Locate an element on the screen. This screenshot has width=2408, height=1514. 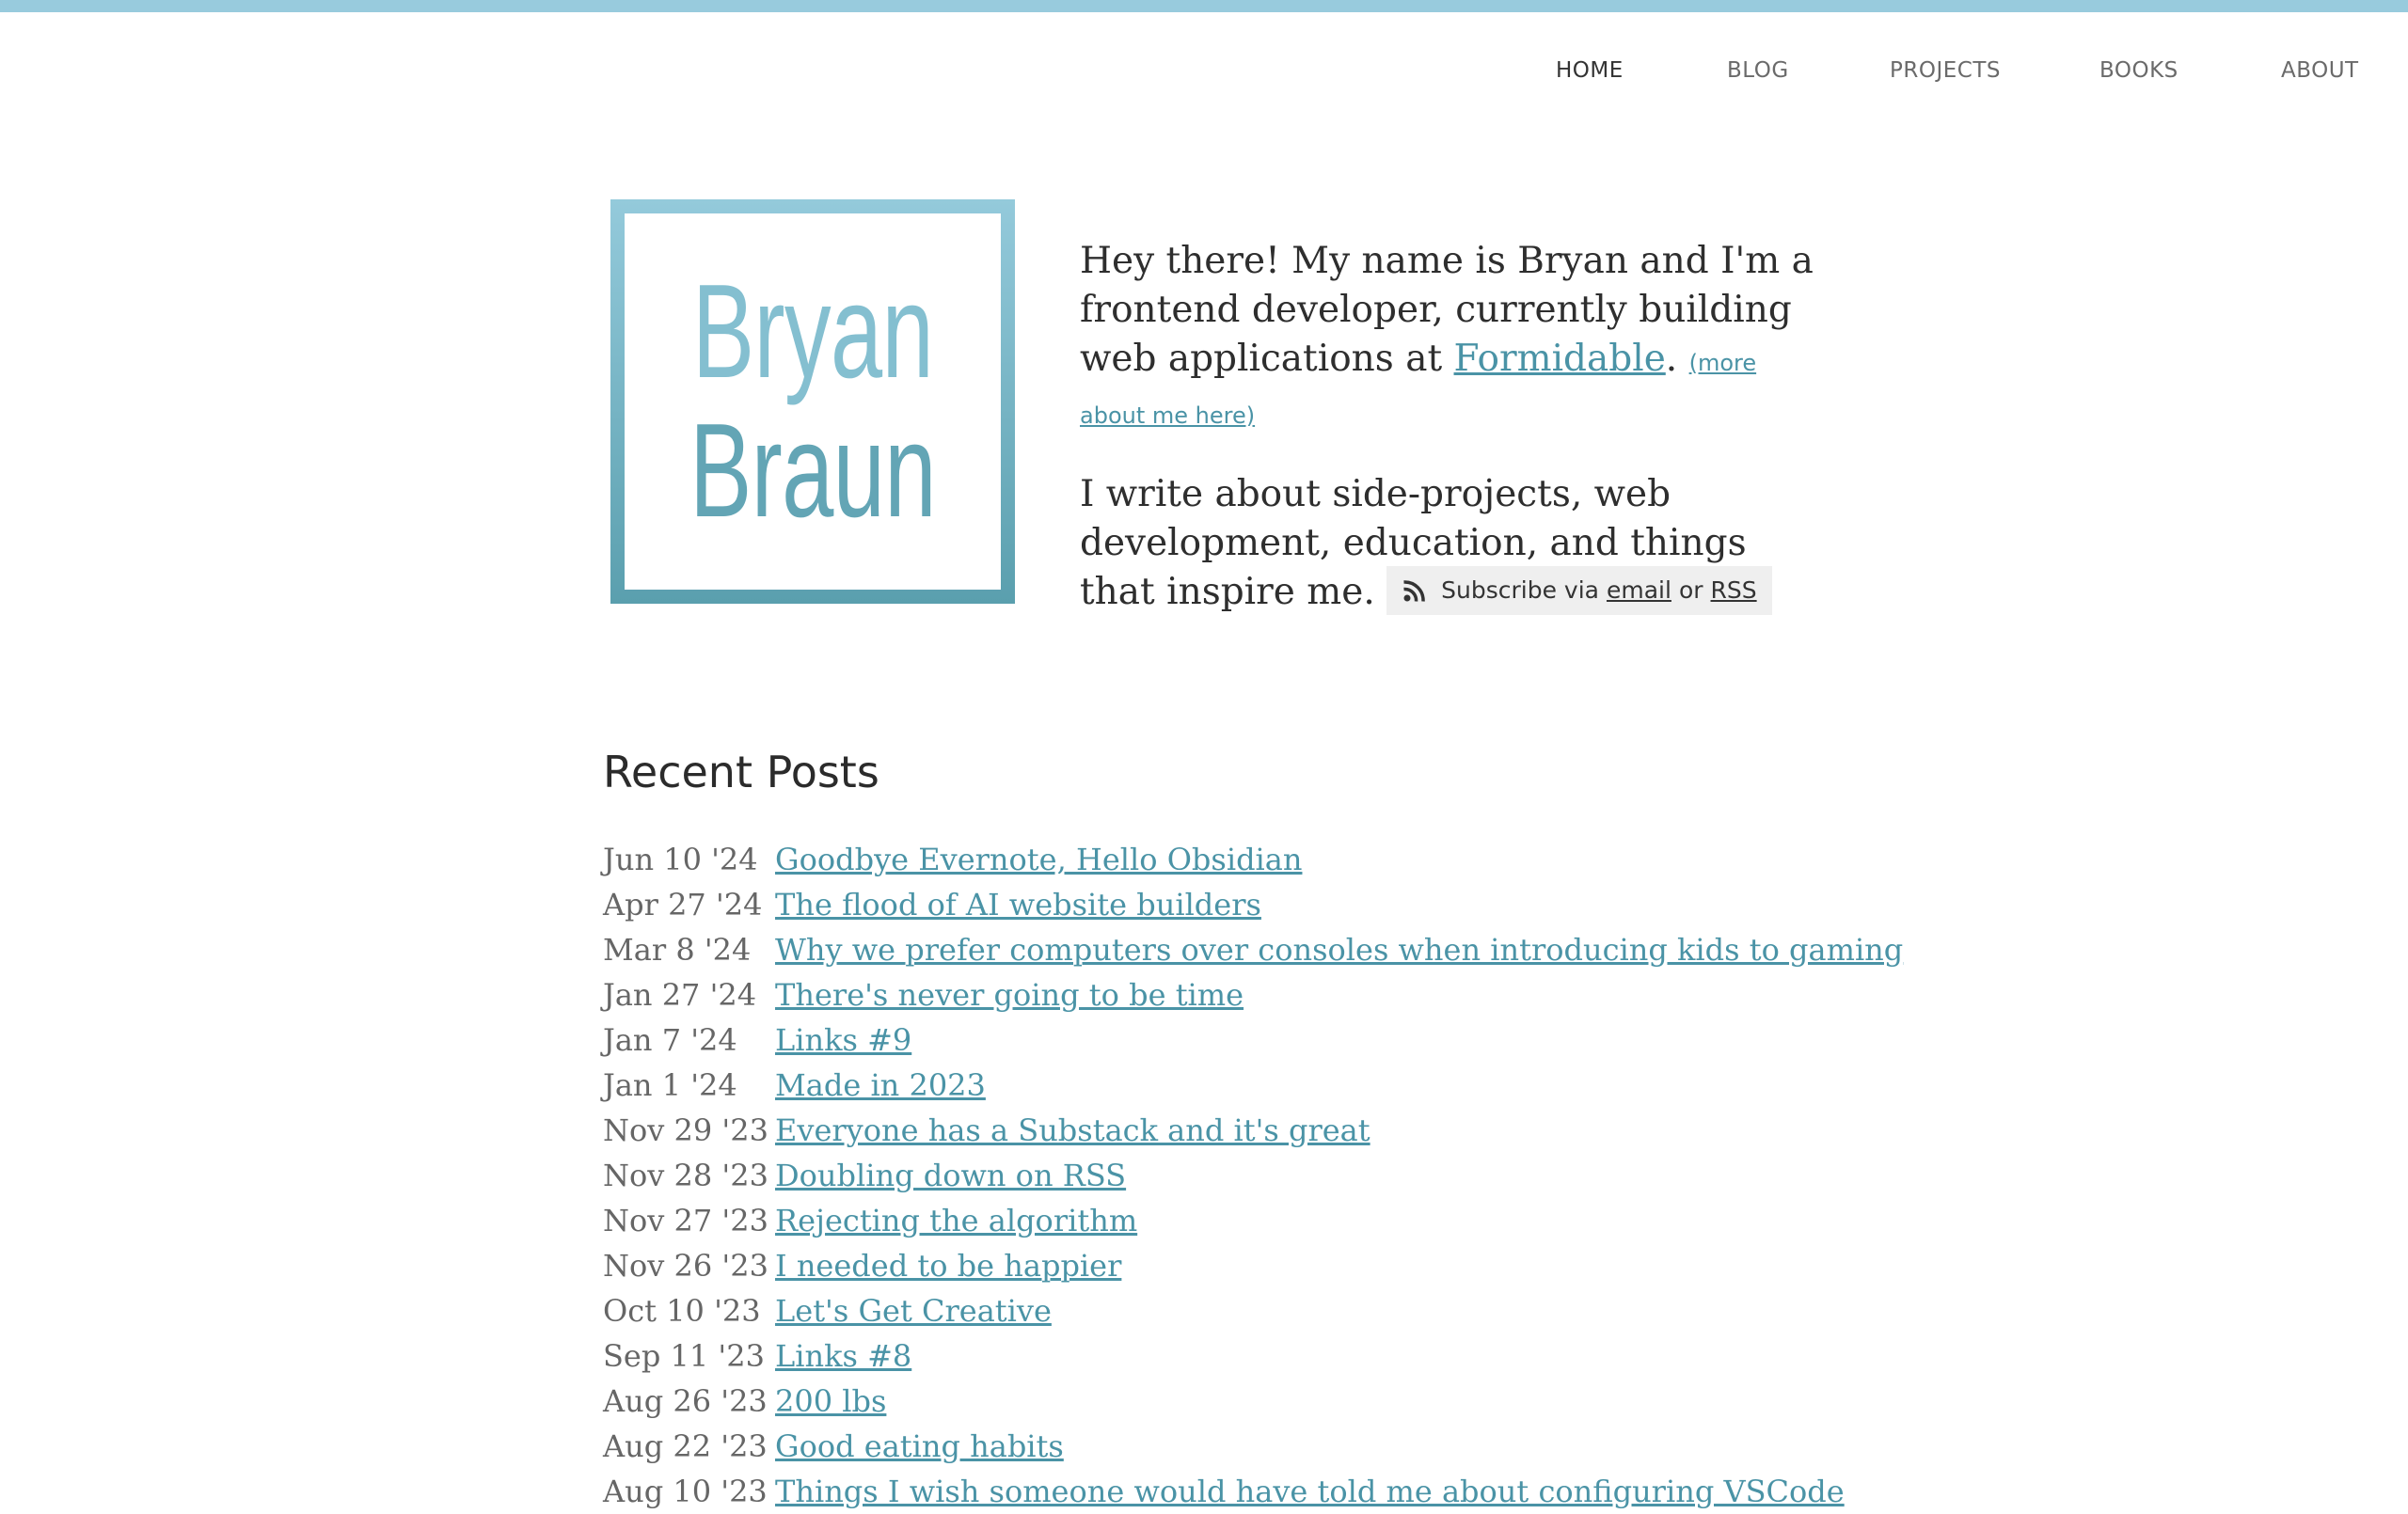
nav-about: ABOUT is located at coordinates (2320, 71).